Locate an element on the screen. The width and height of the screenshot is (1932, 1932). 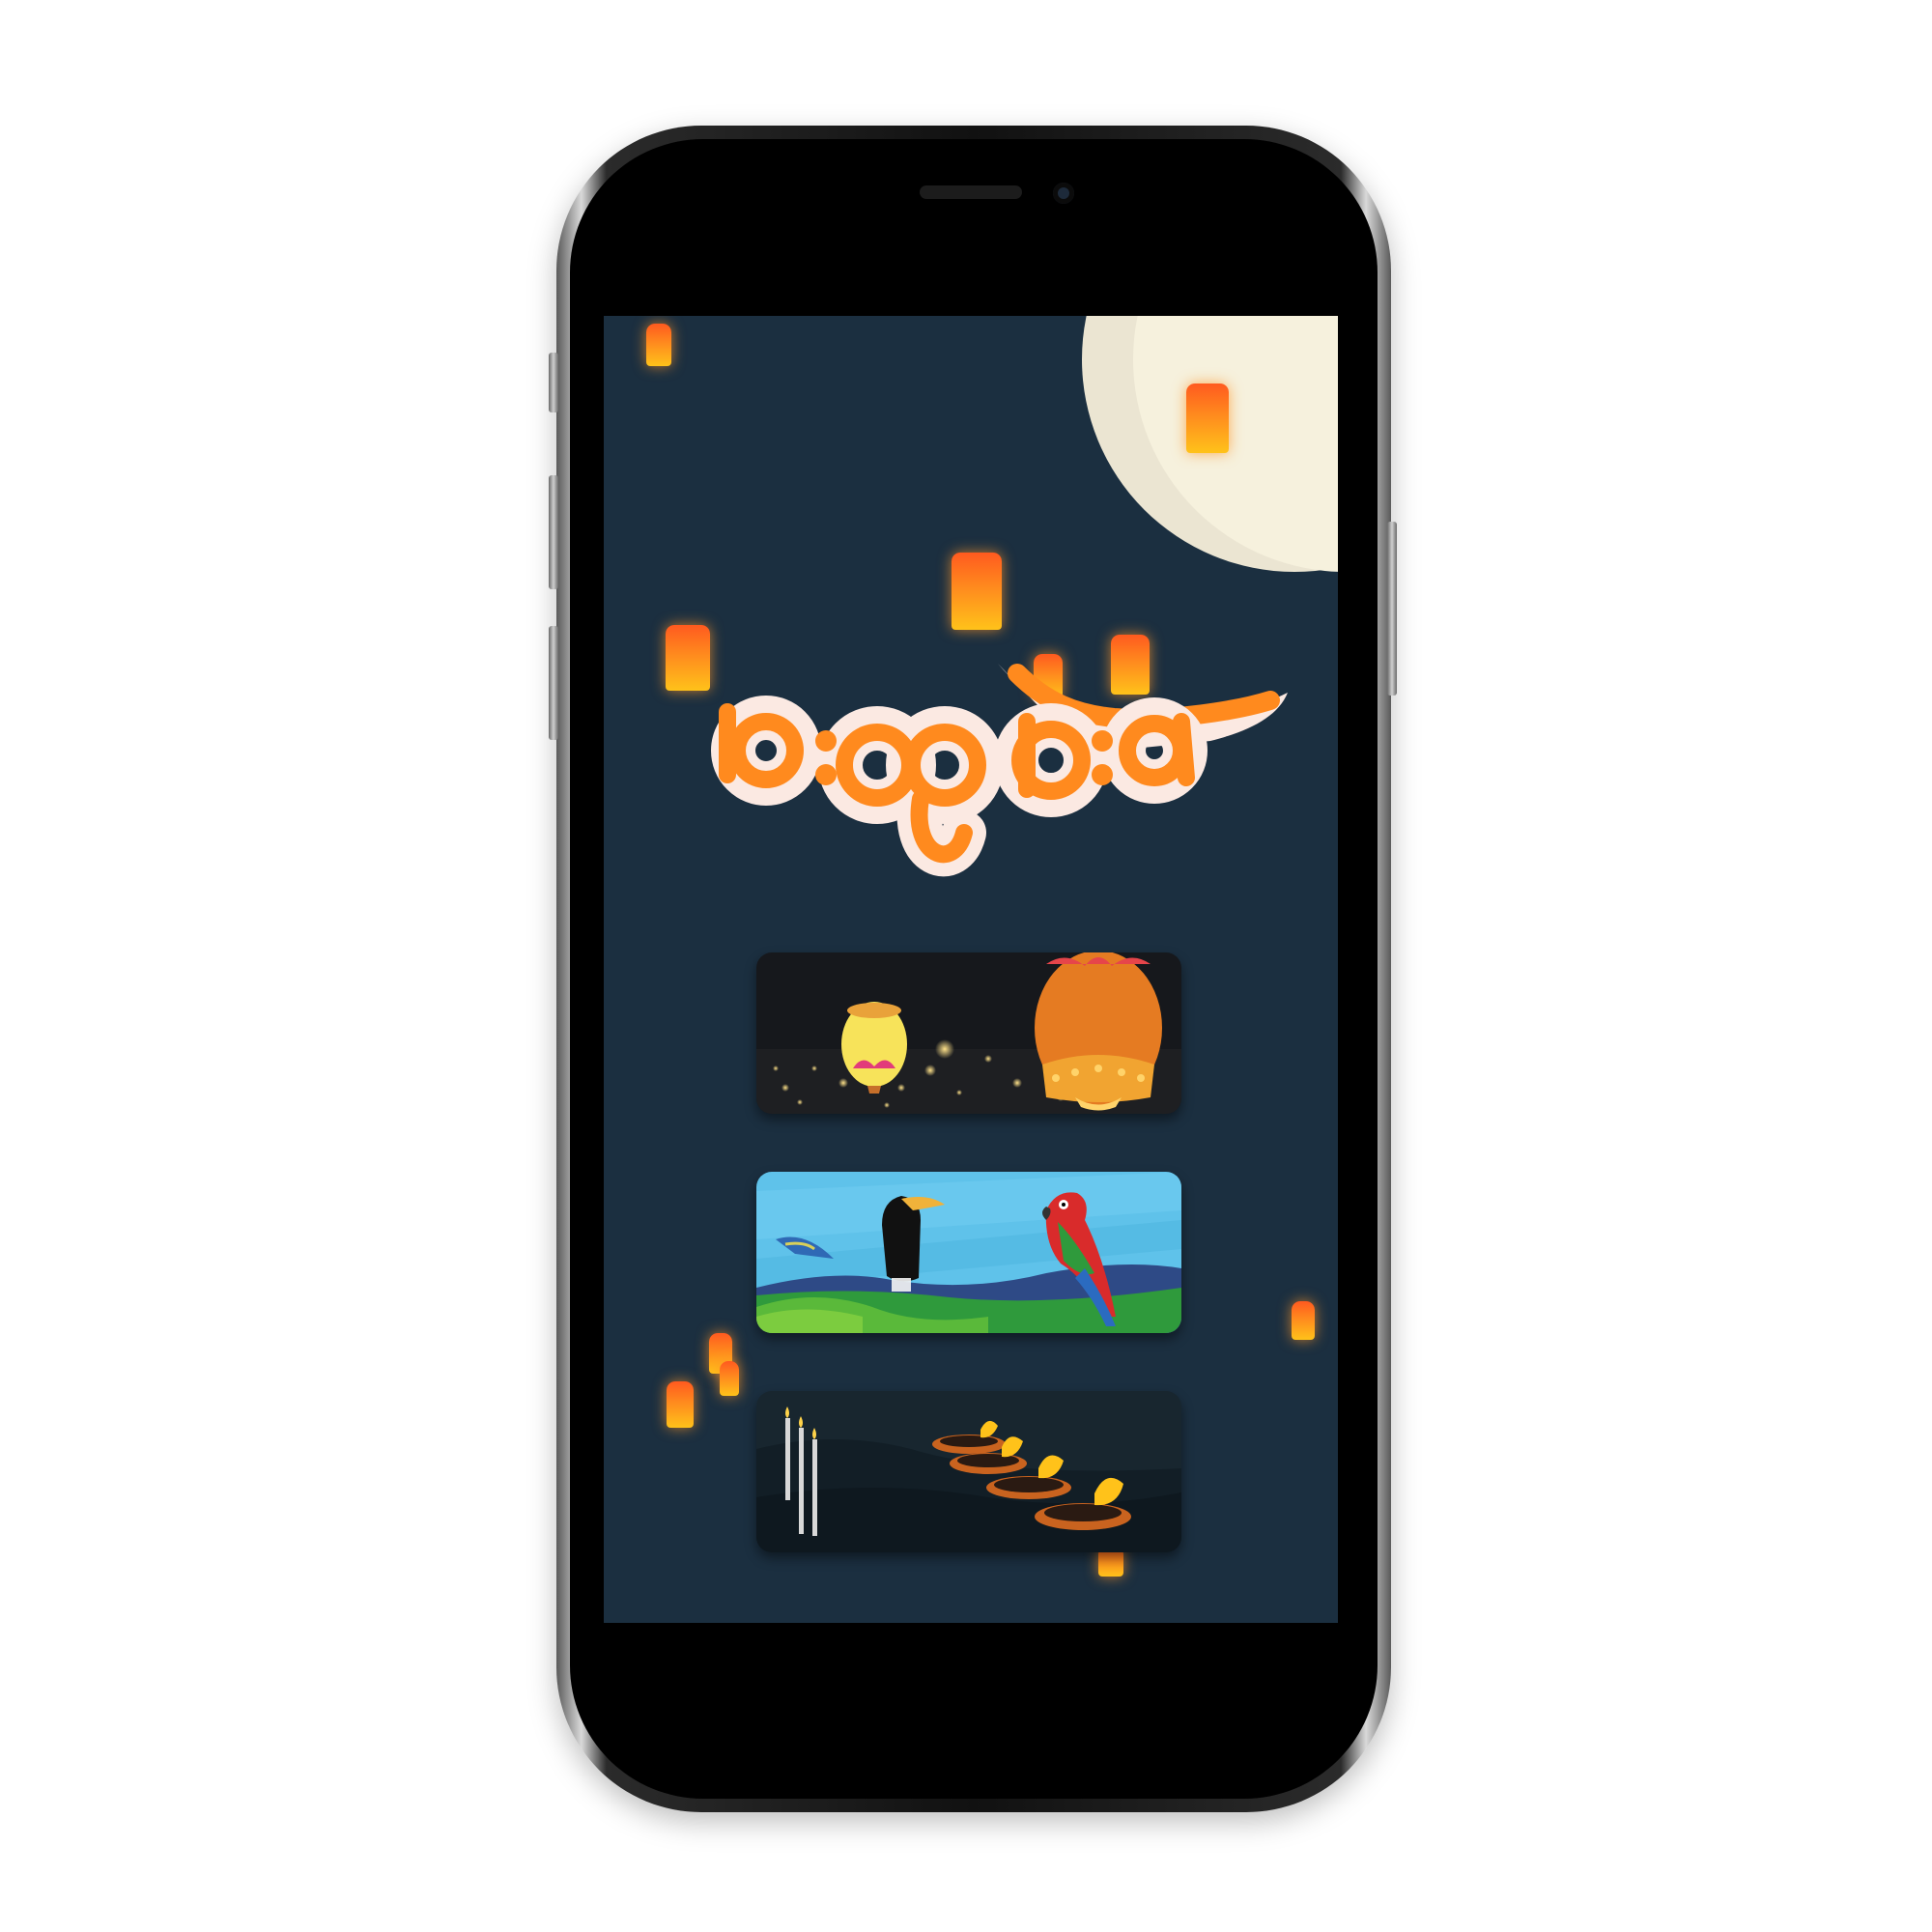
sky-lantern-banner is located at coordinates (968, 1033).